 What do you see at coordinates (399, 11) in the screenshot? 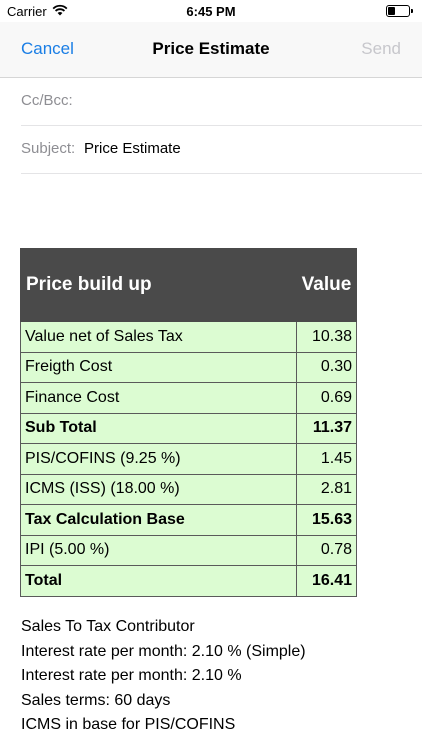
I see `battery-icon` at bounding box center [399, 11].